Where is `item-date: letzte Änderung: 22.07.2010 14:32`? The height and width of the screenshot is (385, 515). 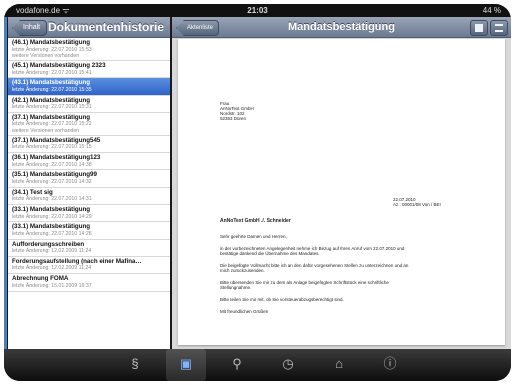 item-date: letzte Änderung: 22.07.2010 14:32 is located at coordinates (52, 181).